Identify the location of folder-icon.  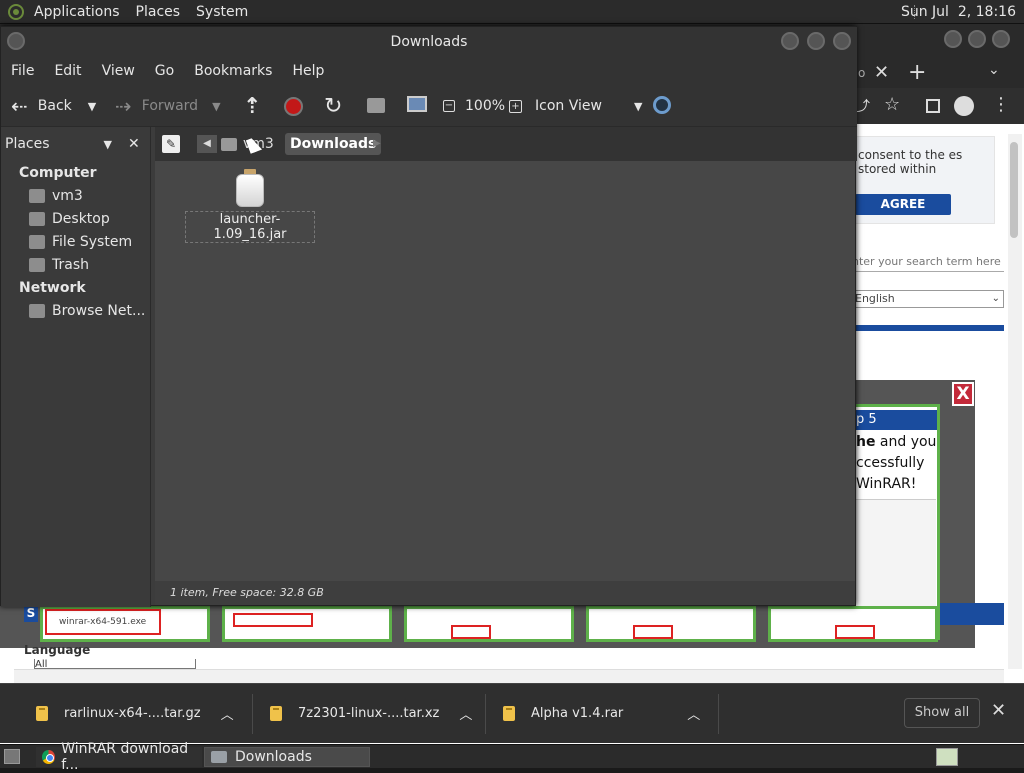
(219, 757).